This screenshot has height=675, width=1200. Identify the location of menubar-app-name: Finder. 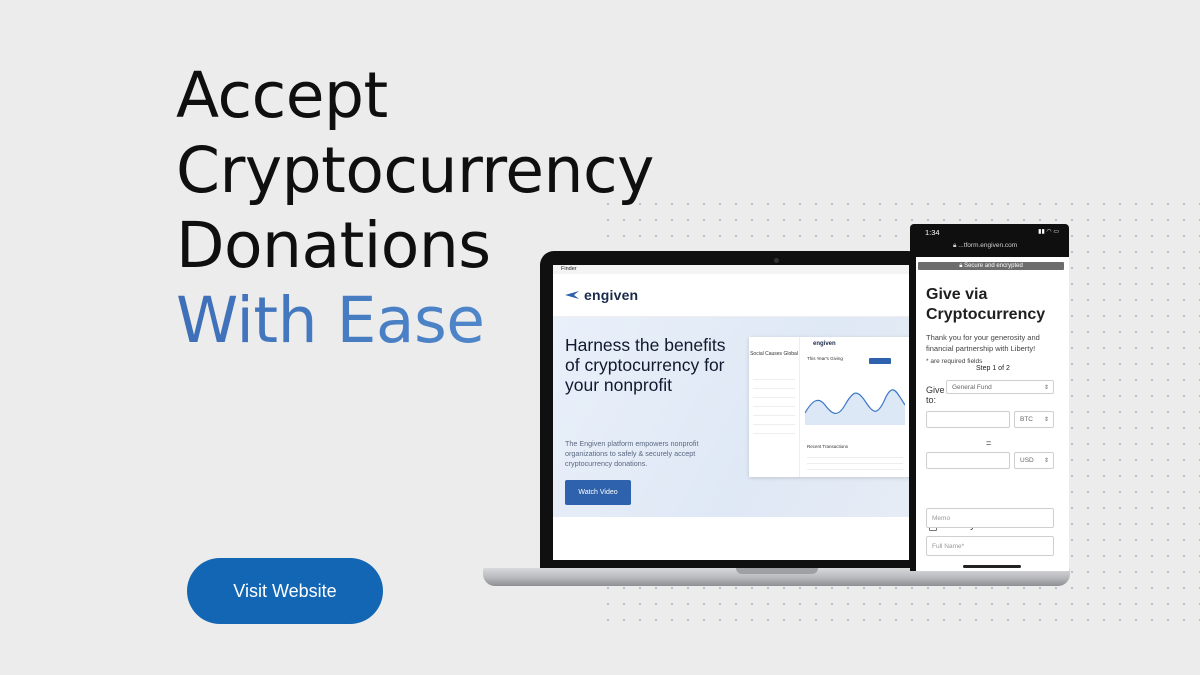
(569, 269).